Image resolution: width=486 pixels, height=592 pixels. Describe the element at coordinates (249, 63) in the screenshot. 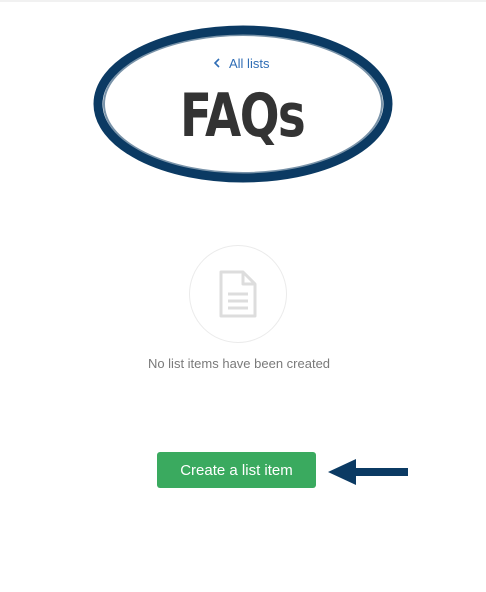

I see `back-link-label: All lists` at that location.